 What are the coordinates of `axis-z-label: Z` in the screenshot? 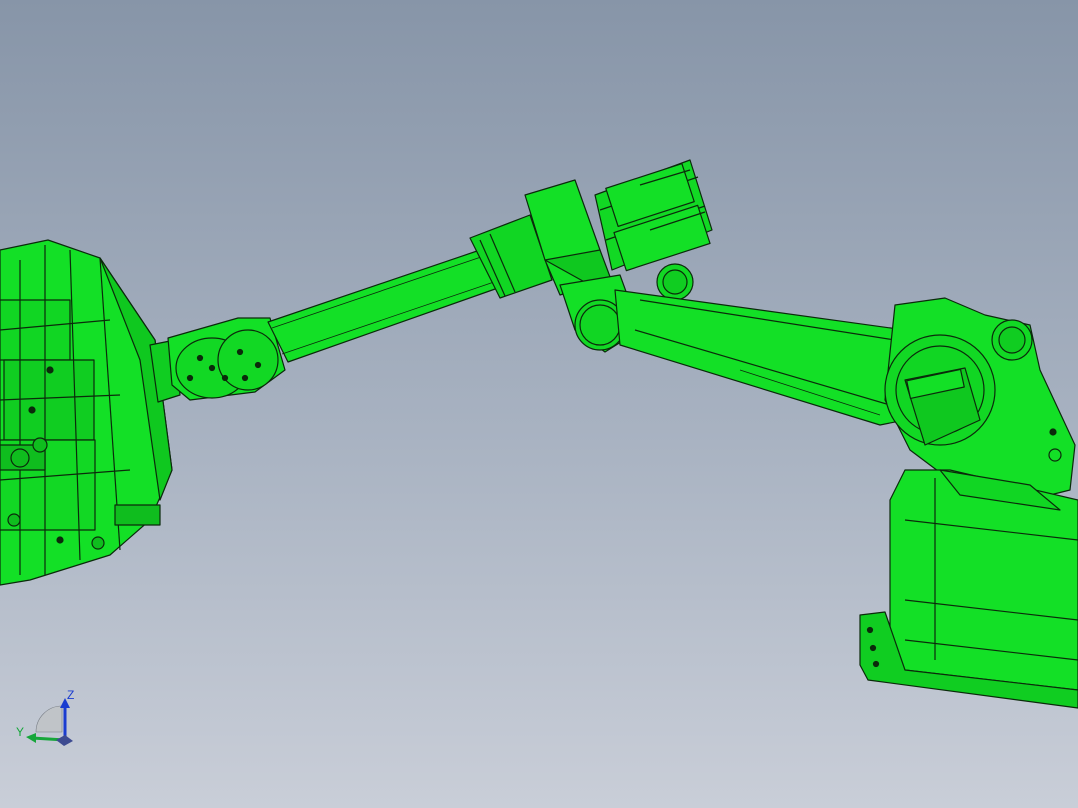 It's located at (71, 695).